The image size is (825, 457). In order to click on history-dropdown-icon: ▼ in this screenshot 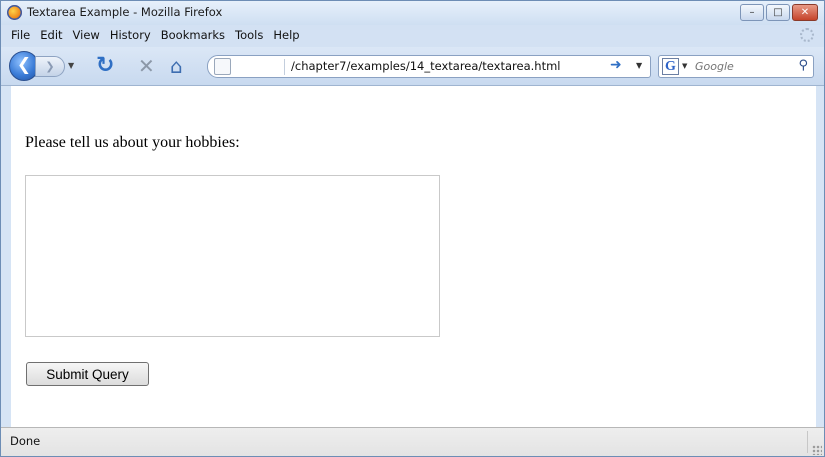, I will do `click(71, 65)`.